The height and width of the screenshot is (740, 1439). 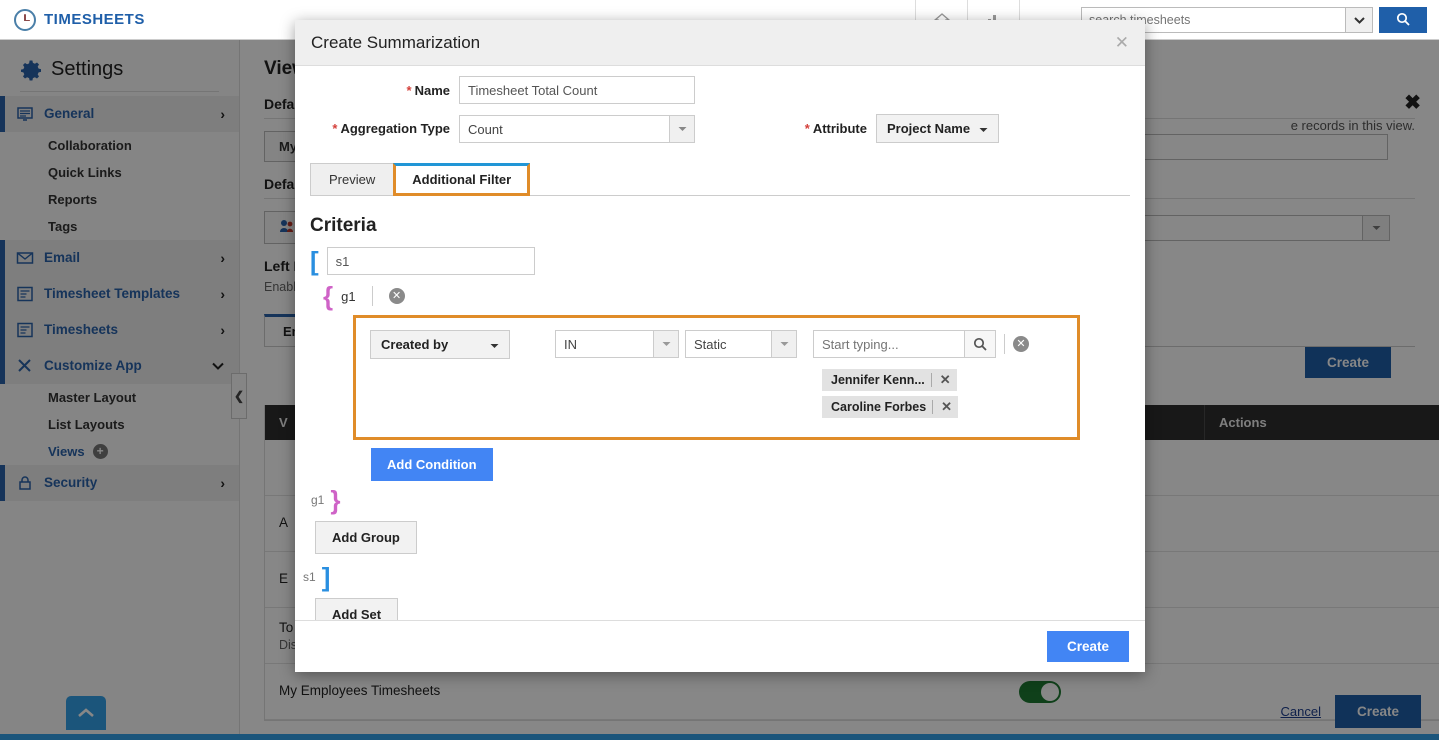 I want to click on criteria-heading: Criteria, so click(x=343, y=225).